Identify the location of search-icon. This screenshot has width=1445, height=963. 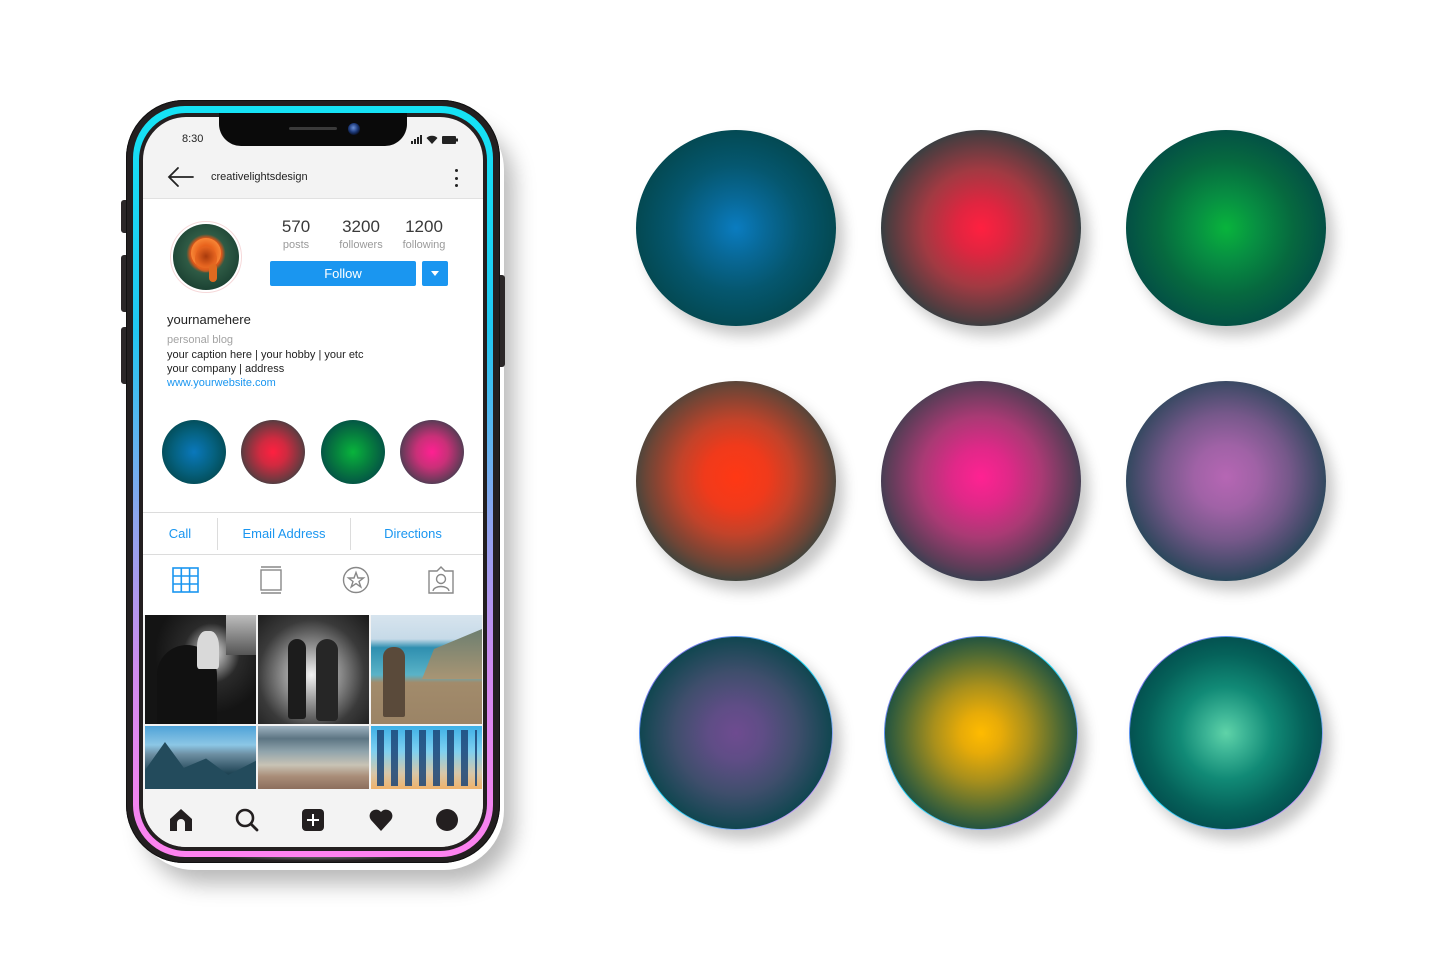
(247, 820).